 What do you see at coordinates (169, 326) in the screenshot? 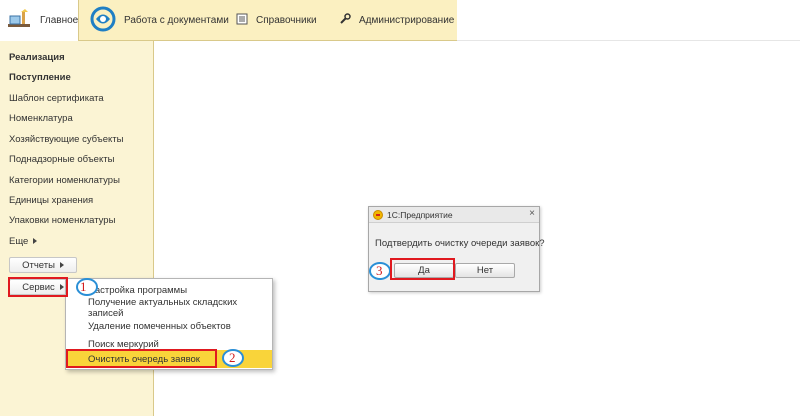
I see `menu-item-delete-marked-objects: Удаление помеченных объектов` at bounding box center [169, 326].